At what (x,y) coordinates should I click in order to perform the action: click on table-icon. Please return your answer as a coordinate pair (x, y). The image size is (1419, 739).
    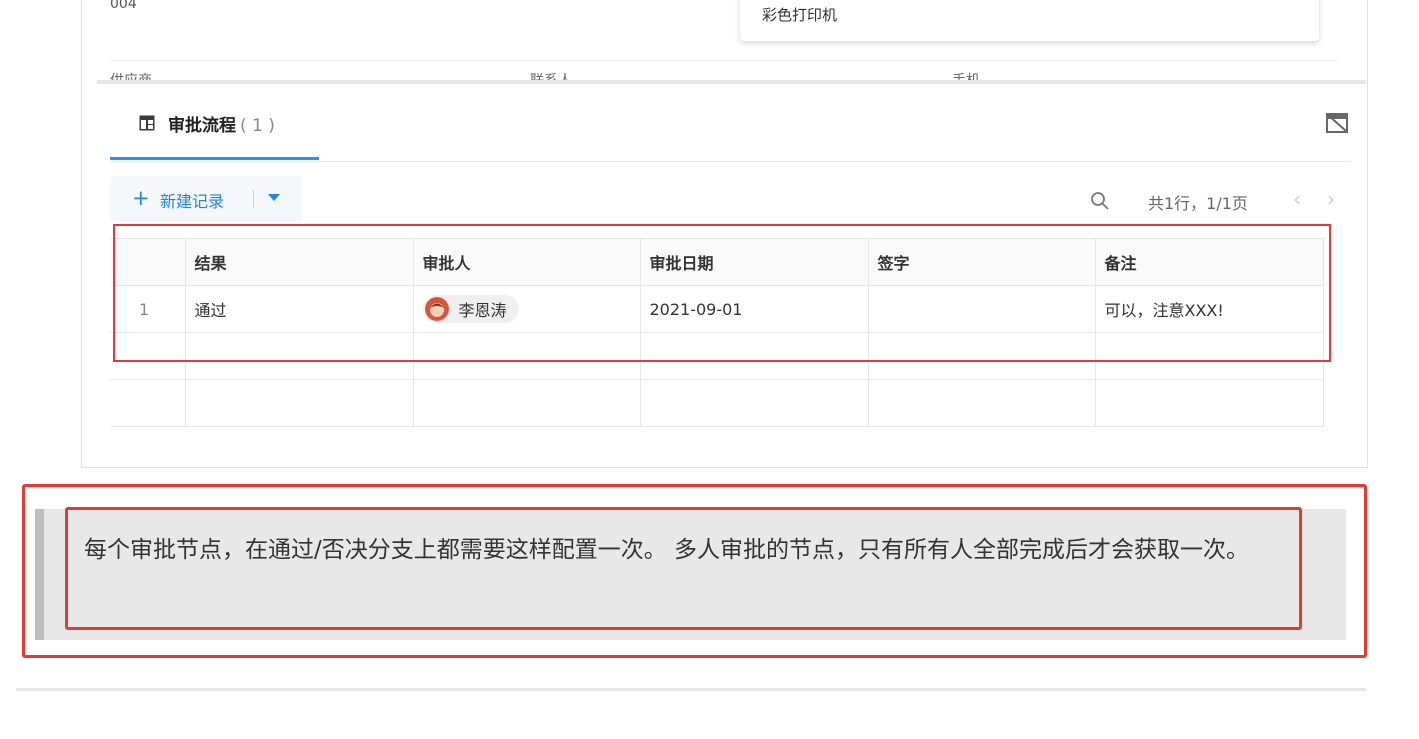
    Looking at the image, I should click on (147, 123).